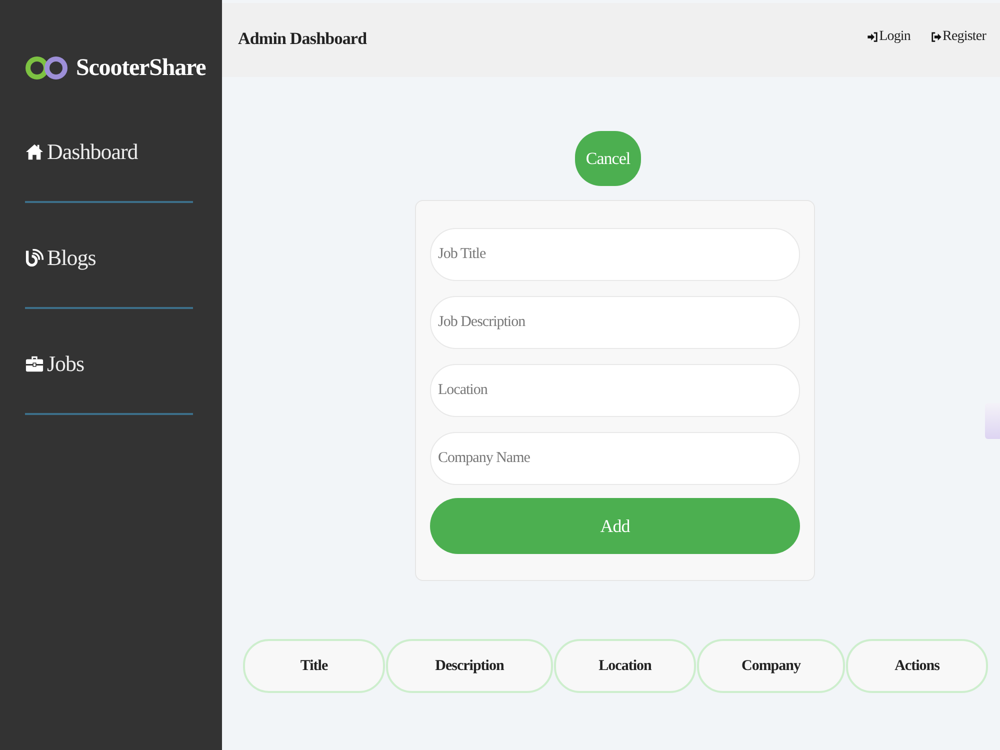  What do you see at coordinates (54, 364) in the screenshot?
I see `nav-link: Jobs` at bounding box center [54, 364].